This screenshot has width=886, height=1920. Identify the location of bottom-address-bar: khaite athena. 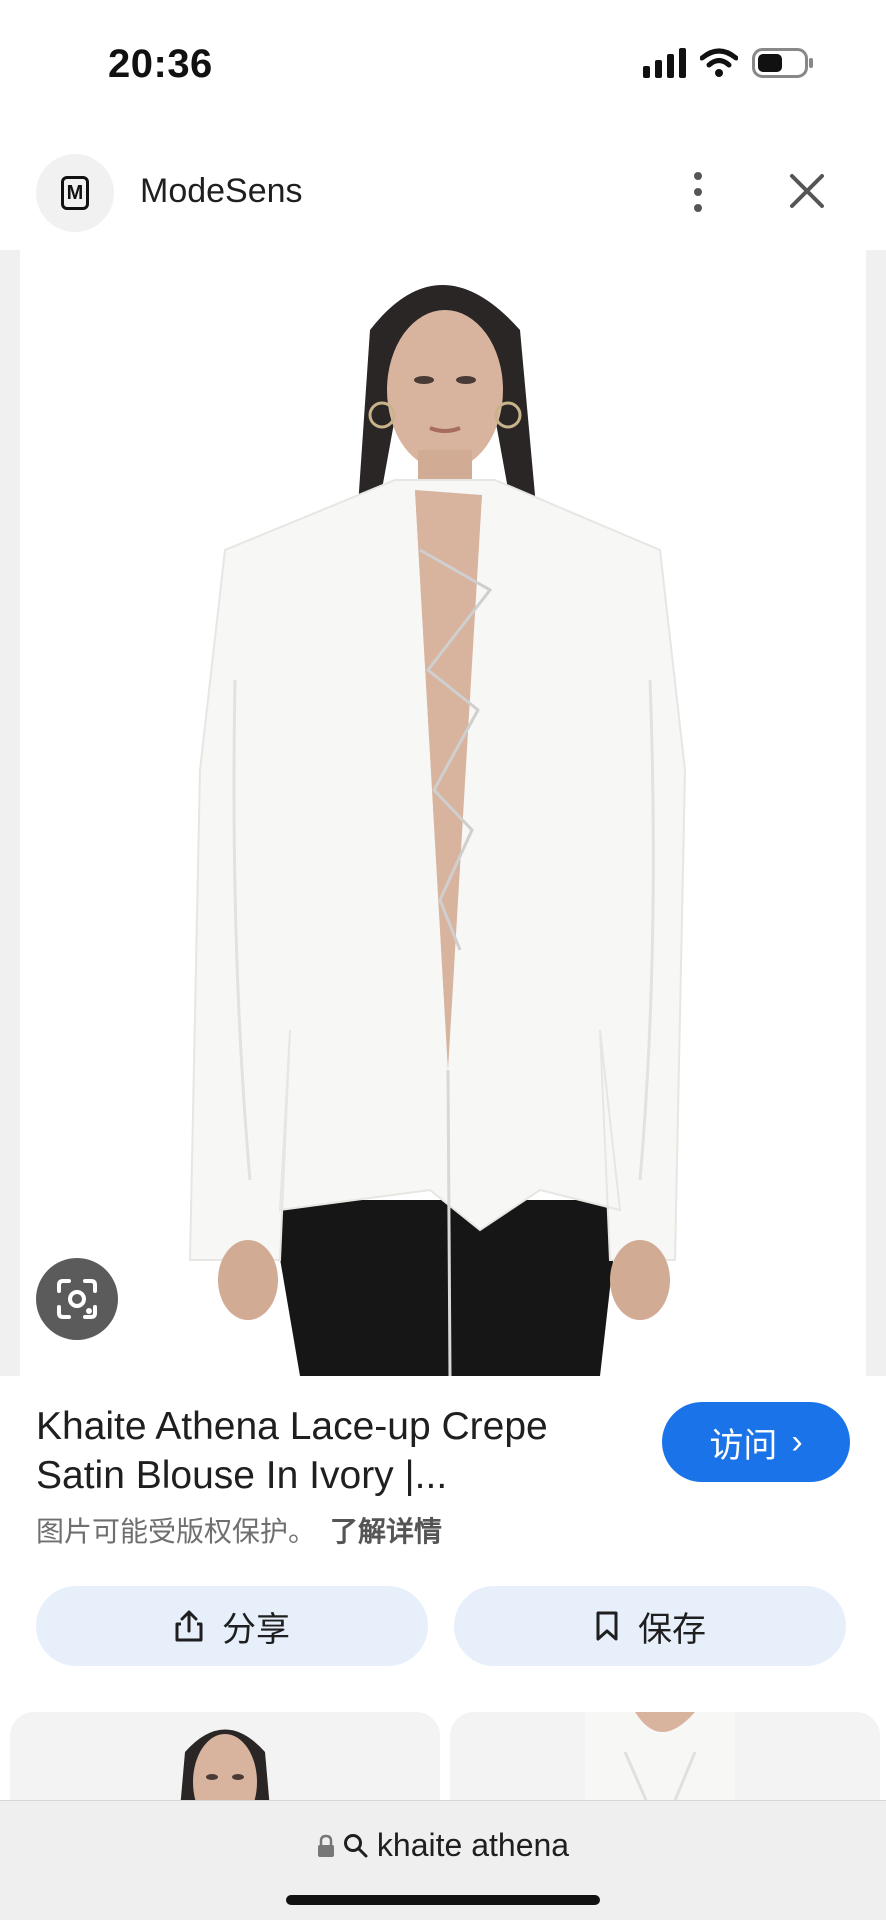
(443, 1860).